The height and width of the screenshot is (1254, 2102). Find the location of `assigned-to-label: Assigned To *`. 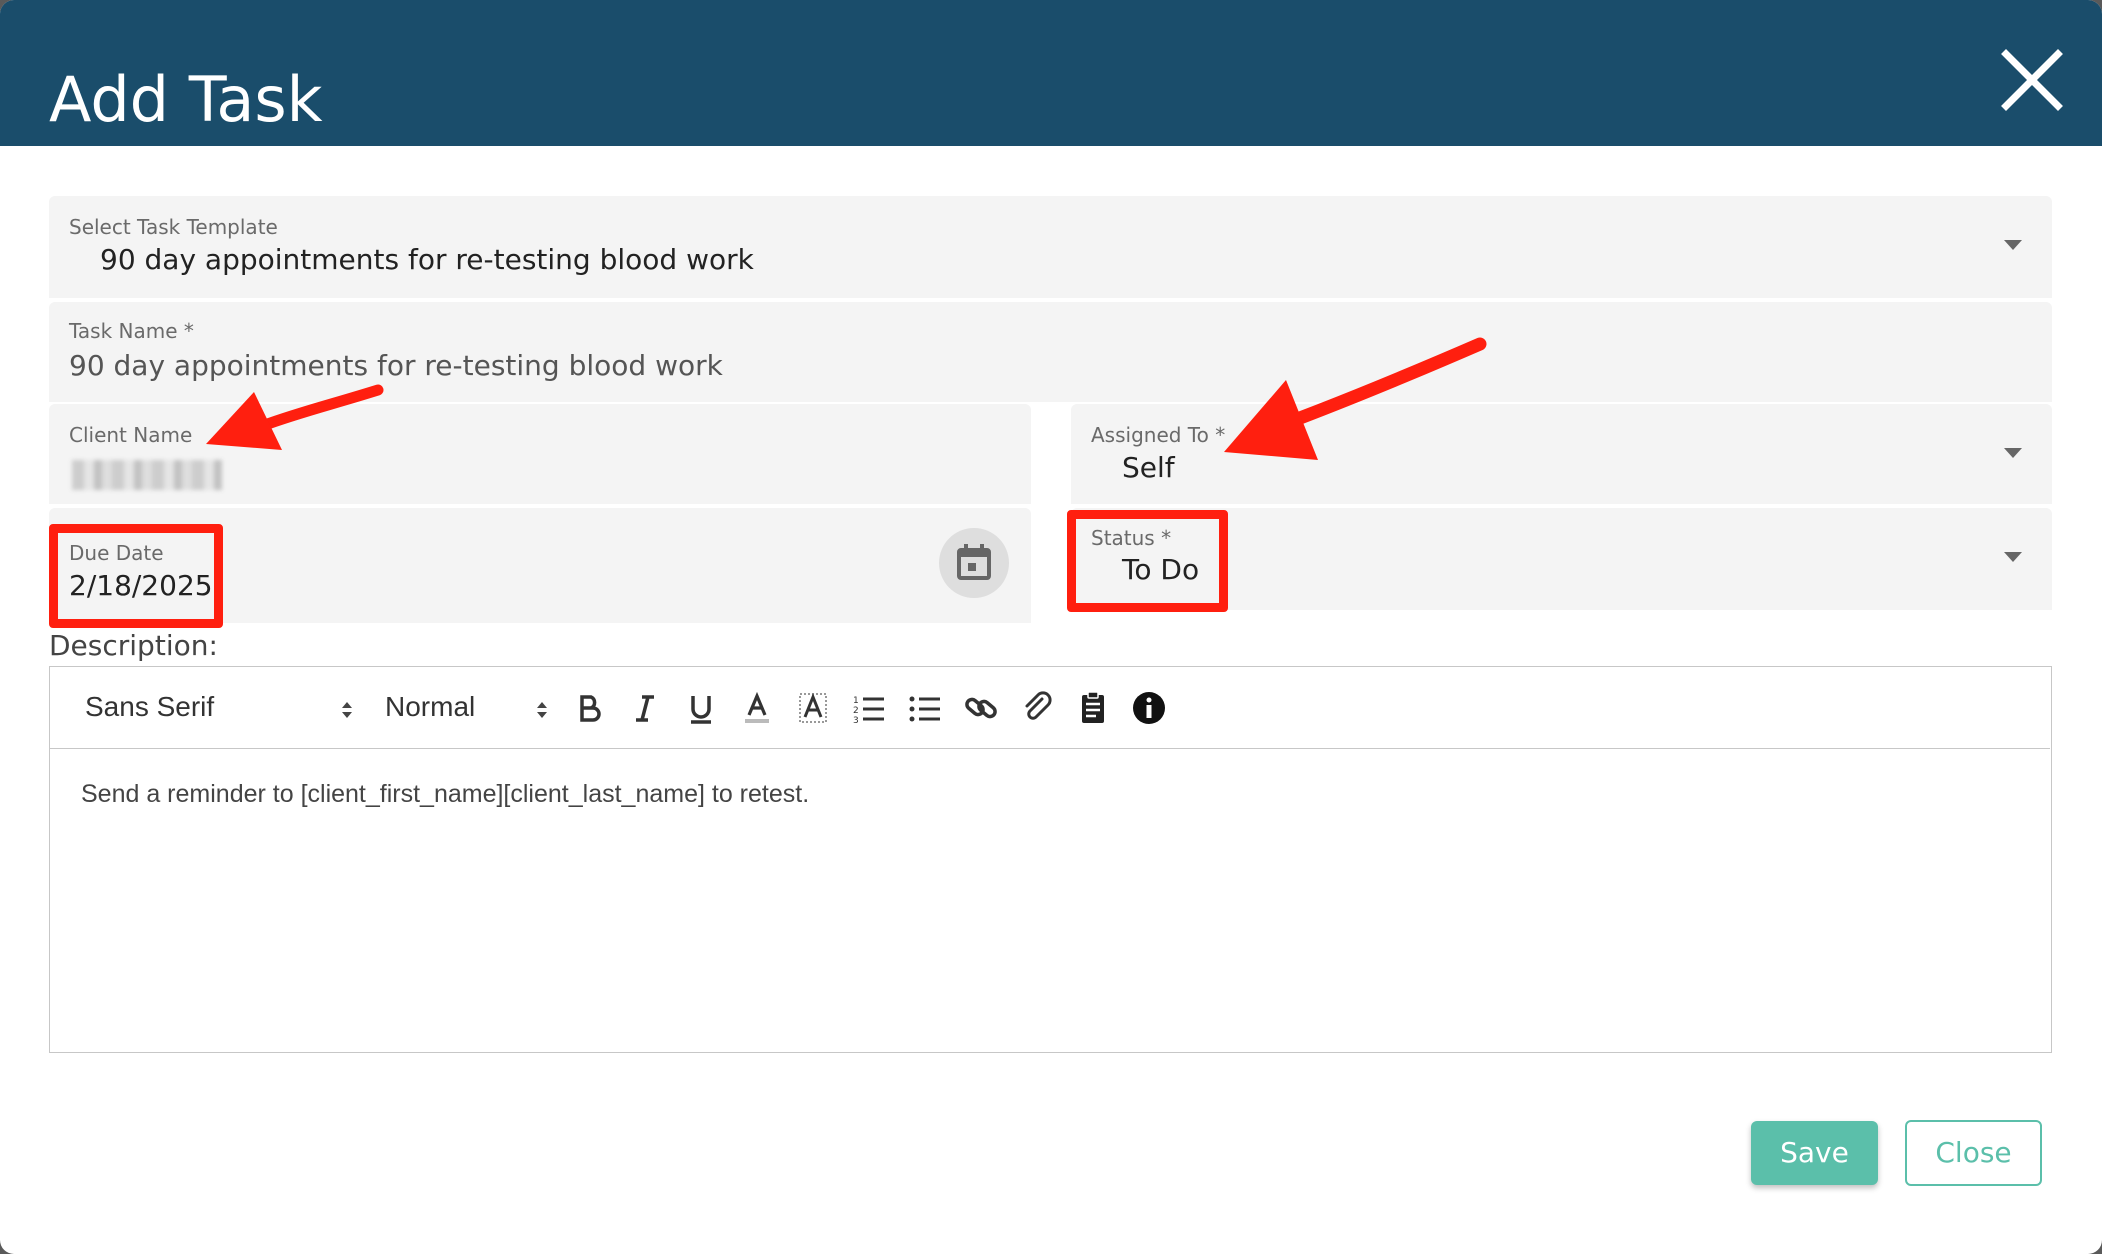

assigned-to-label: Assigned To * is located at coordinates (1158, 435).